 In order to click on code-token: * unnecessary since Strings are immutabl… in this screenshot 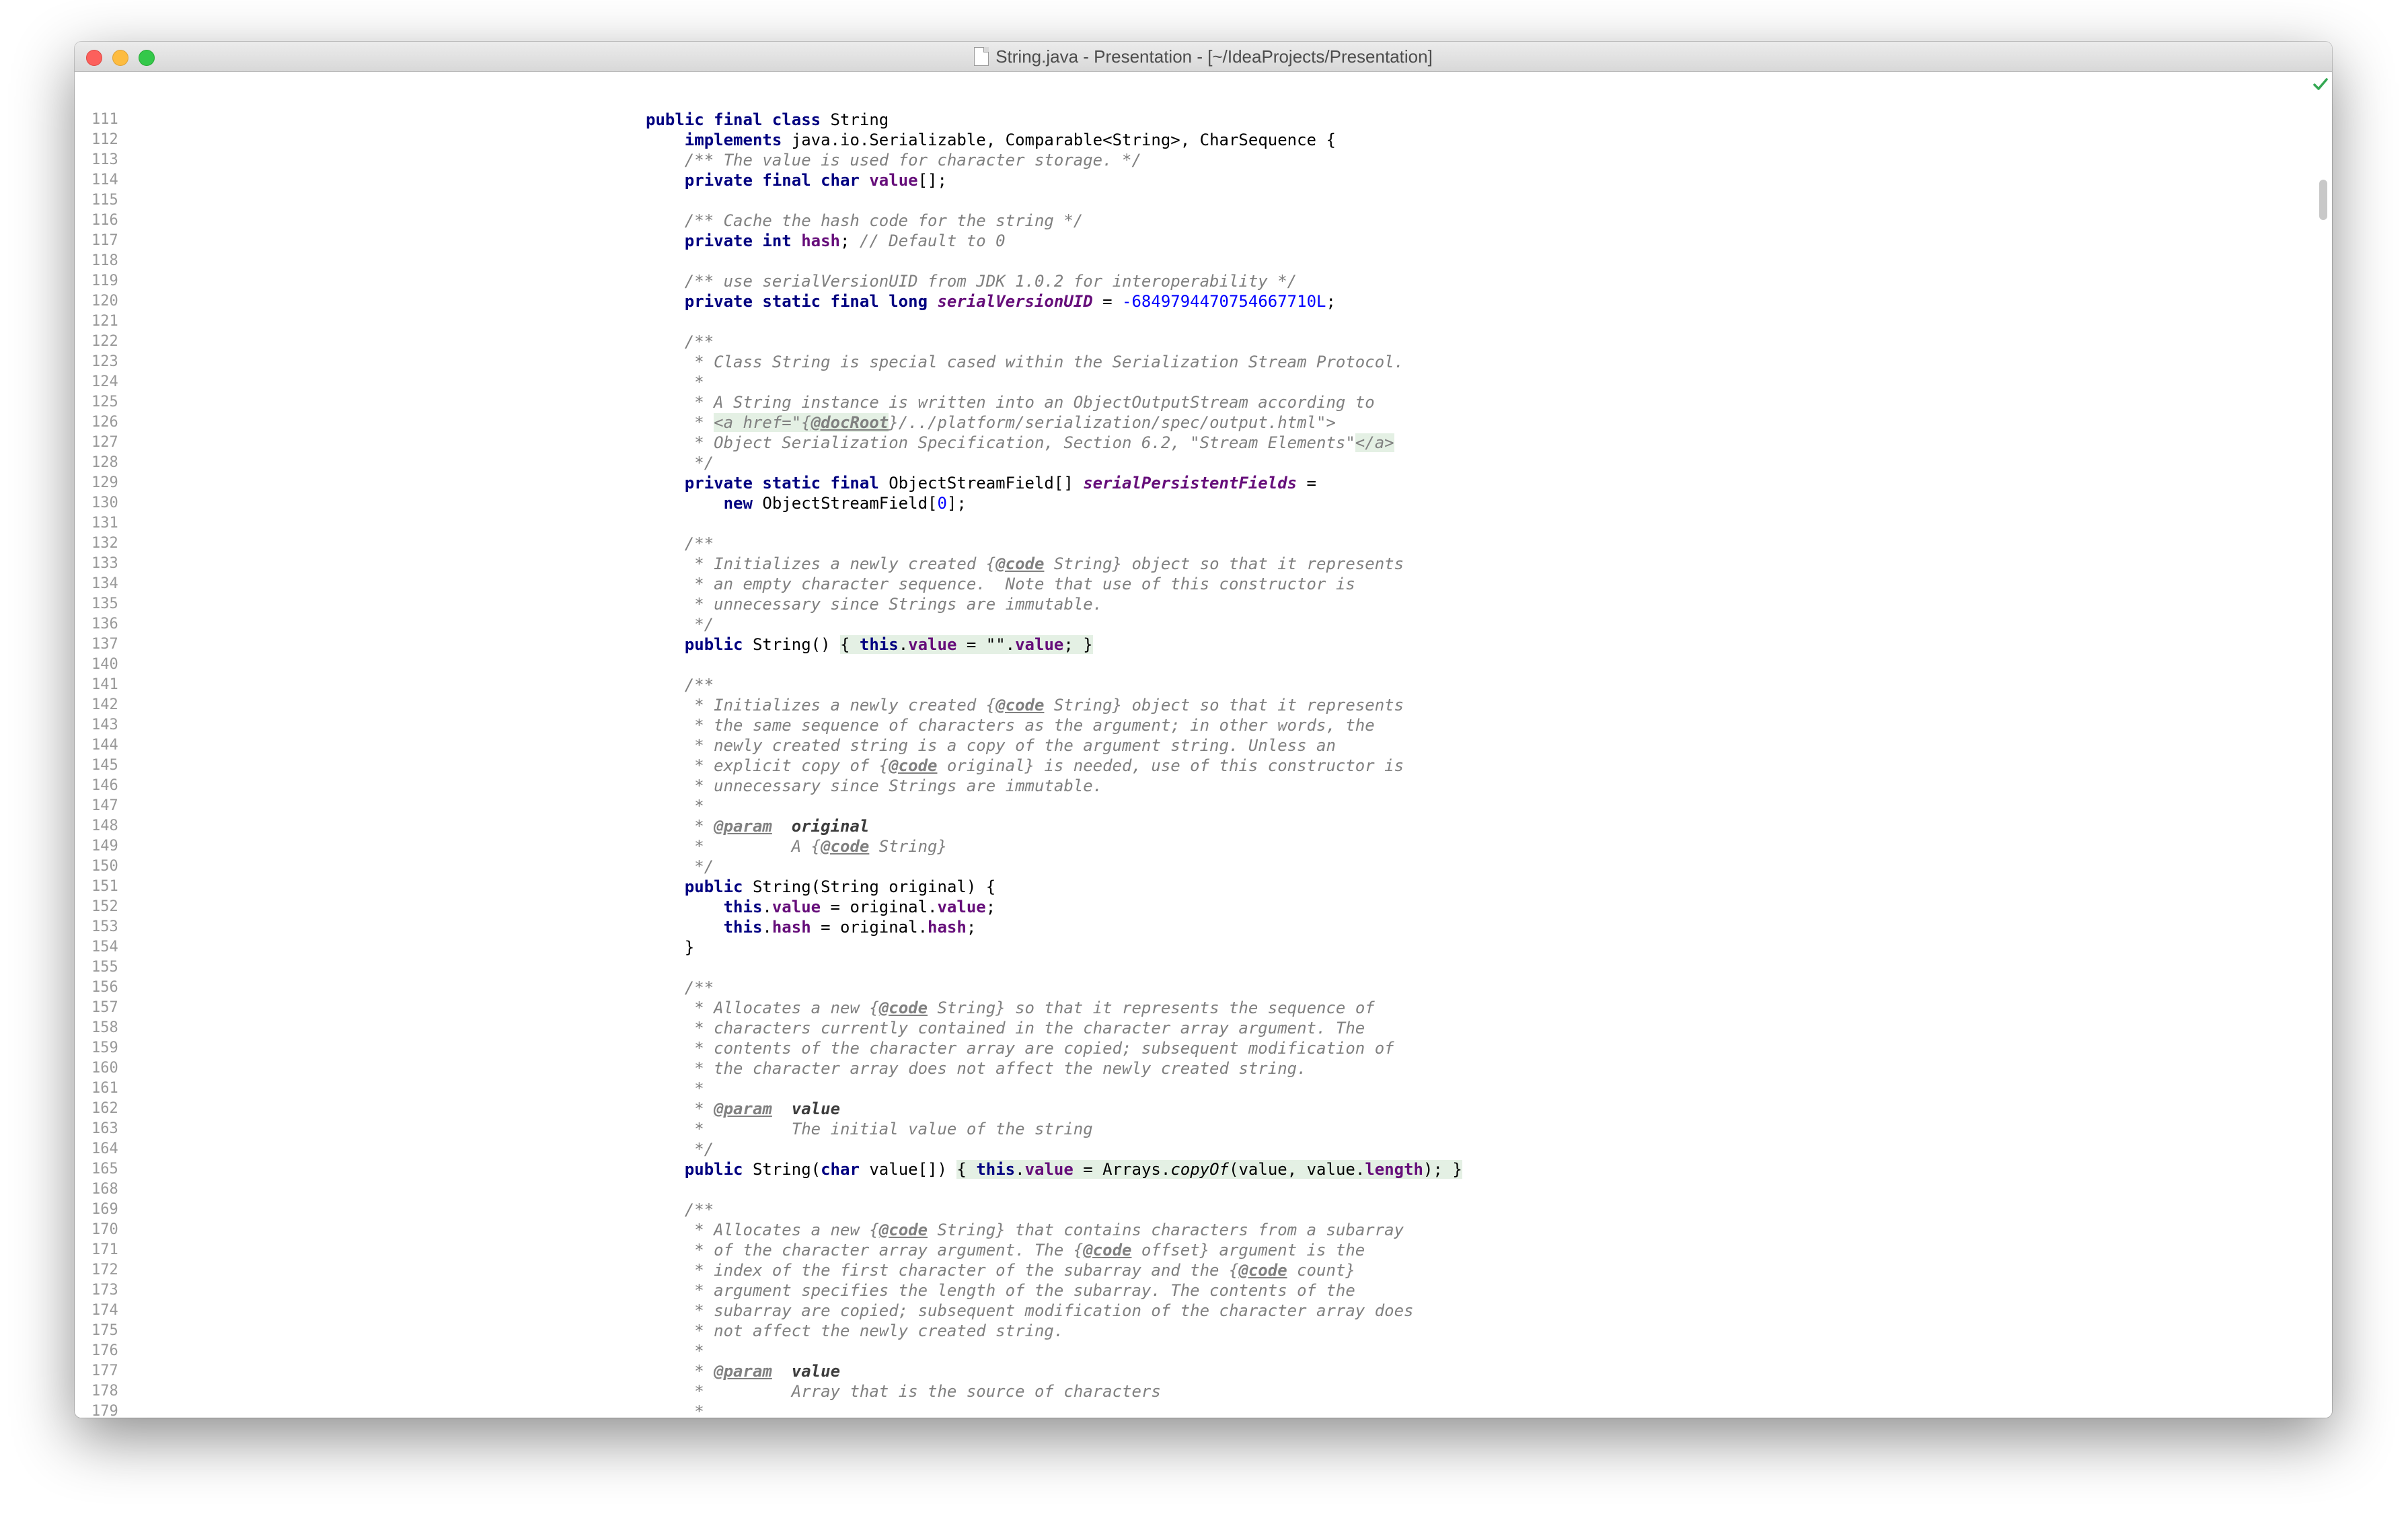, I will do `click(898, 604)`.